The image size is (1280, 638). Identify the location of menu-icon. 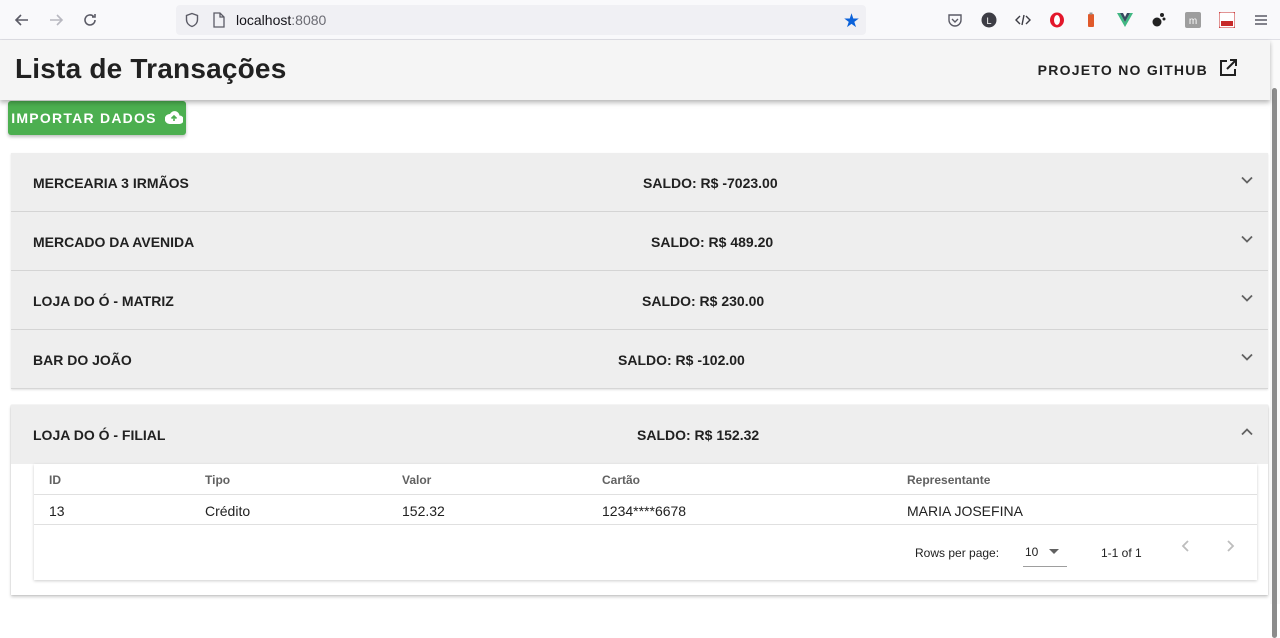
(1261, 20).